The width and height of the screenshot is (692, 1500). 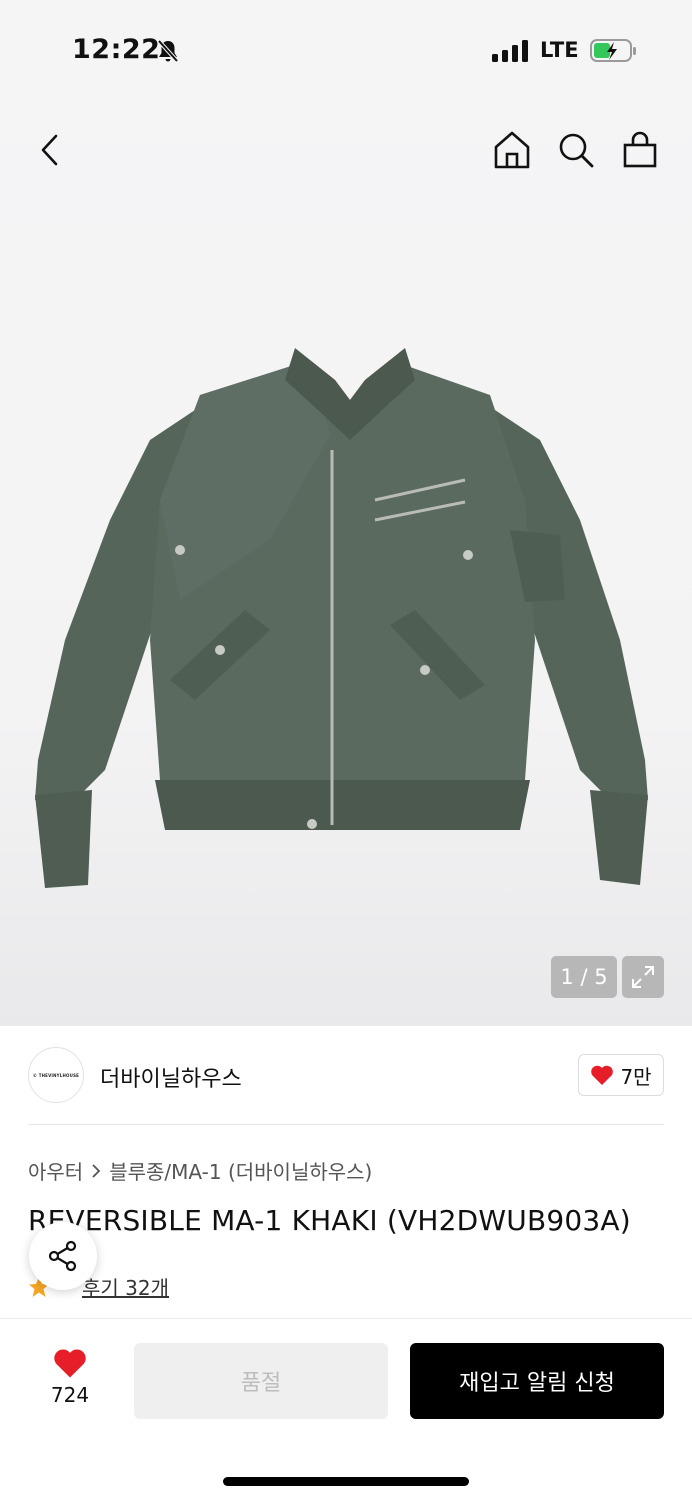 What do you see at coordinates (636, 1076) in the screenshot?
I see `brand-like-count: 7만` at bounding box center [636, 1076].